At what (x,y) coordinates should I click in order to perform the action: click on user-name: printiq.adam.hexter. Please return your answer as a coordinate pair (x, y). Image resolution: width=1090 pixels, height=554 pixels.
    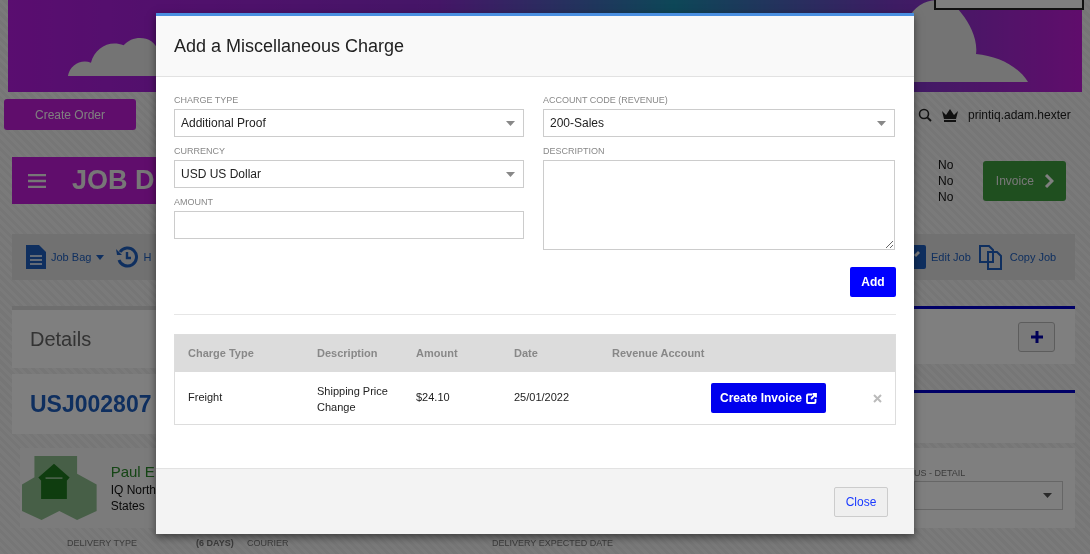
    Looking at the image, I should click on (1019, 114).